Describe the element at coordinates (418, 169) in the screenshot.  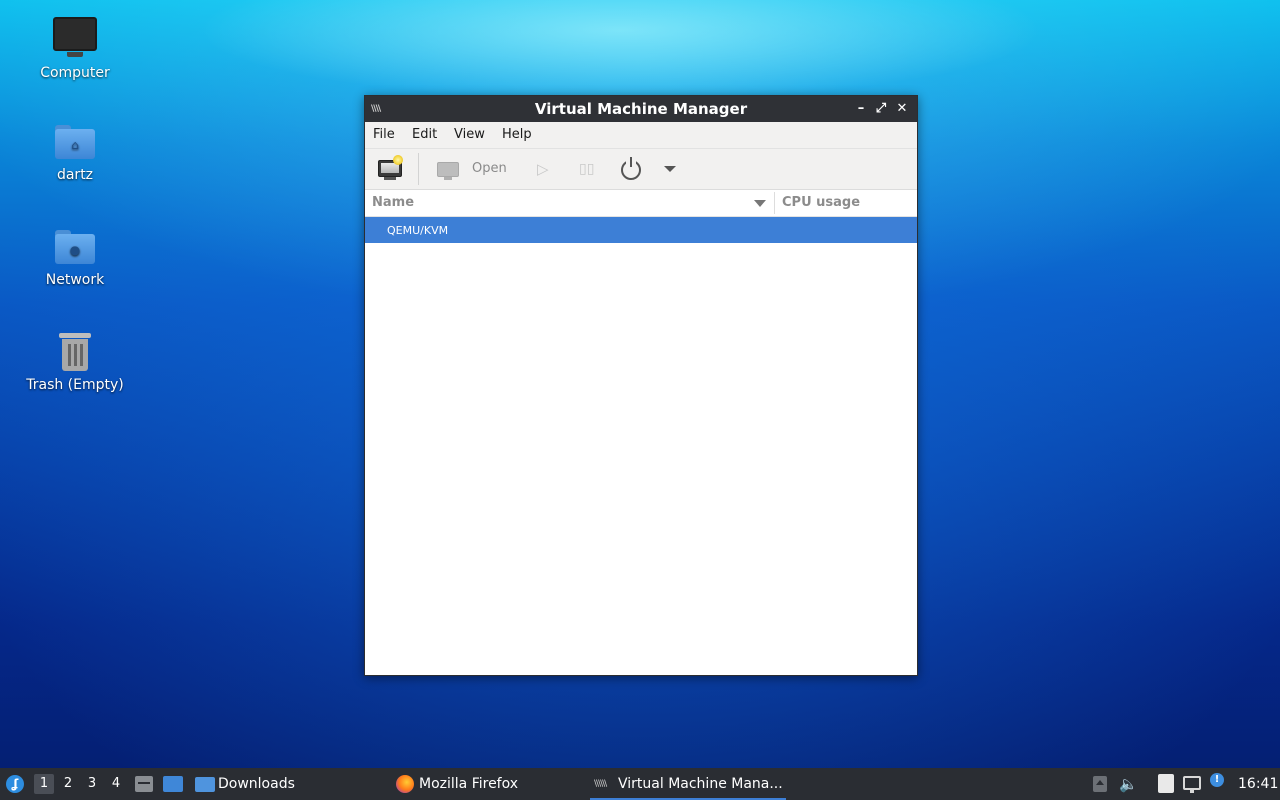
I see `toolbar-separator` at that location.